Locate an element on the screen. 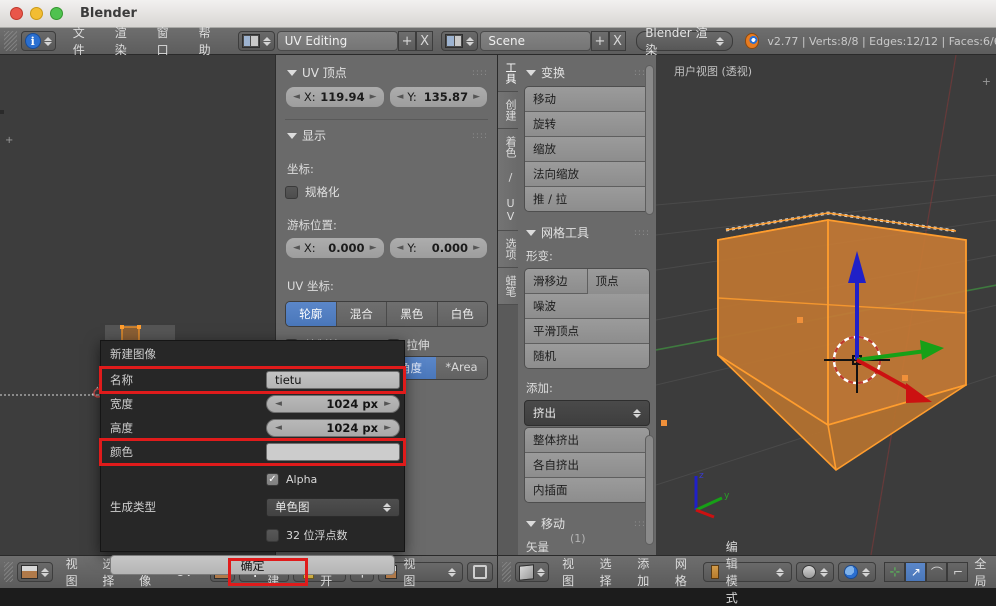 Image resolution: width=996 pixels, height=606 pixels. uv-tab-black: 黑色 is located at coordinates (412, 314).